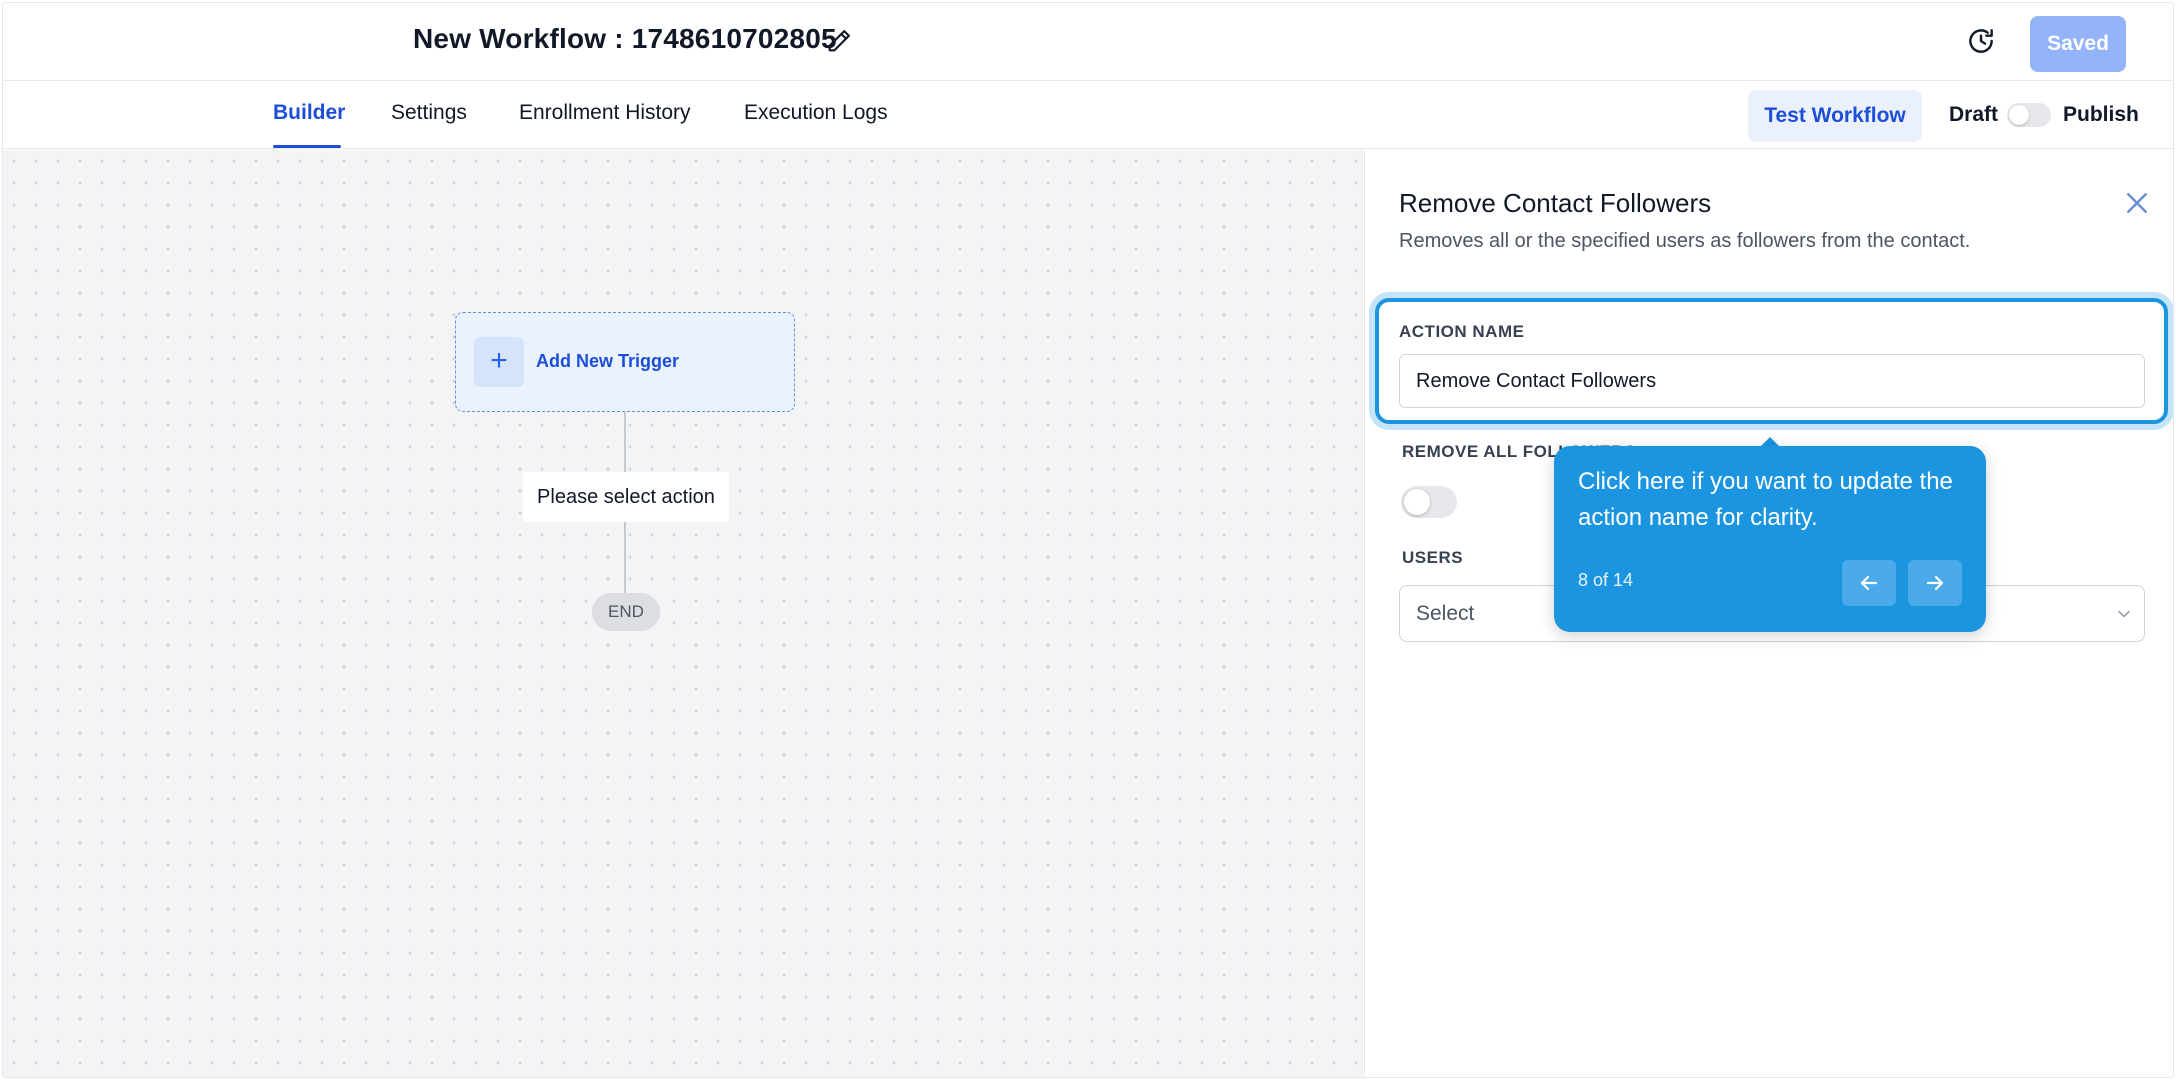 Image resolution: width=2176 pixels, height=1080 pixels. Describe the element at coordinates (1462, 331) in the screenshot. I see `action-name-label: ACTION NAME` at that location.